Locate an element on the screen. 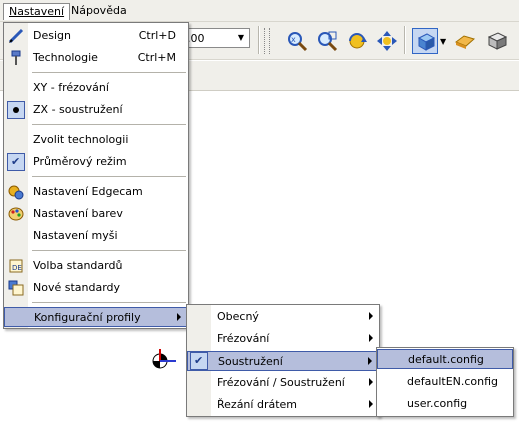 The width and height of the screenshot is (519, 422). menu-item-label: ZX - soustružení is located at coordinates (78, 109).